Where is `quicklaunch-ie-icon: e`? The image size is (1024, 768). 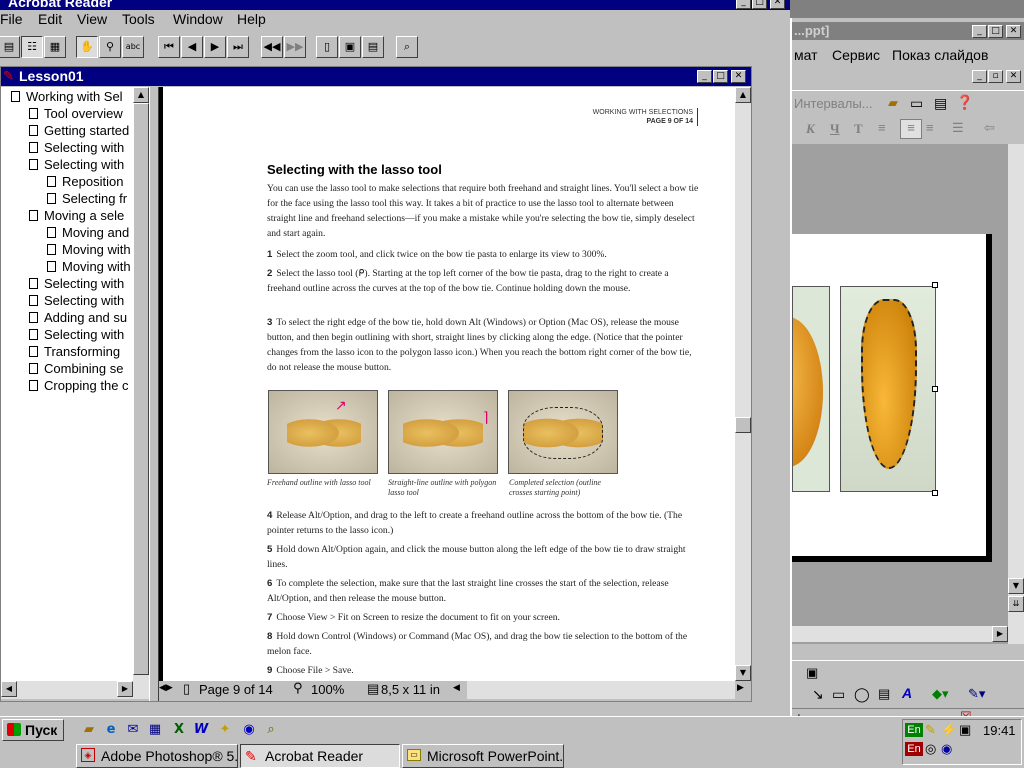 quicklaunch-ie-icon: e is located at coordinates (111, 730).